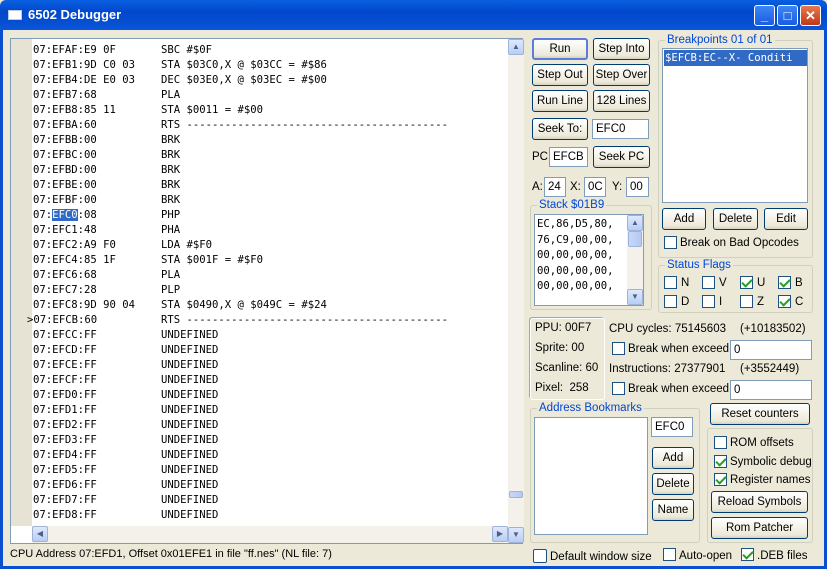  I want to click on a-register-input: 24, so click(555, 187).